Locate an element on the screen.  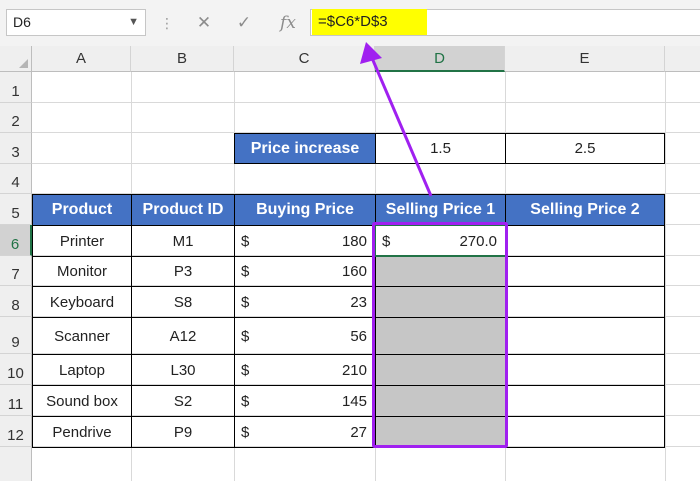
purple-arrow-line is located at coordinates (401, 127).